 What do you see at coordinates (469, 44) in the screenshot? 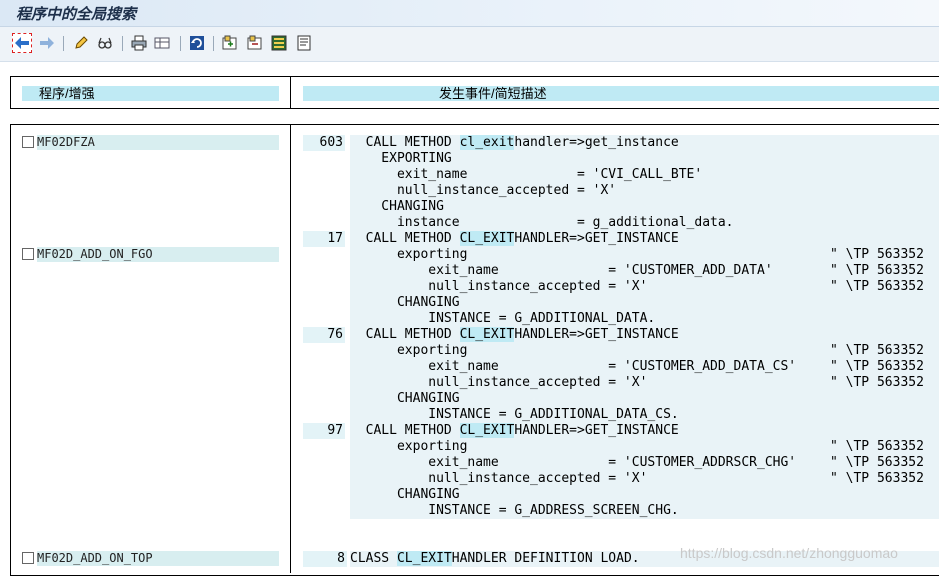
I see `application-toolbar` at bounding box center [469, 44].